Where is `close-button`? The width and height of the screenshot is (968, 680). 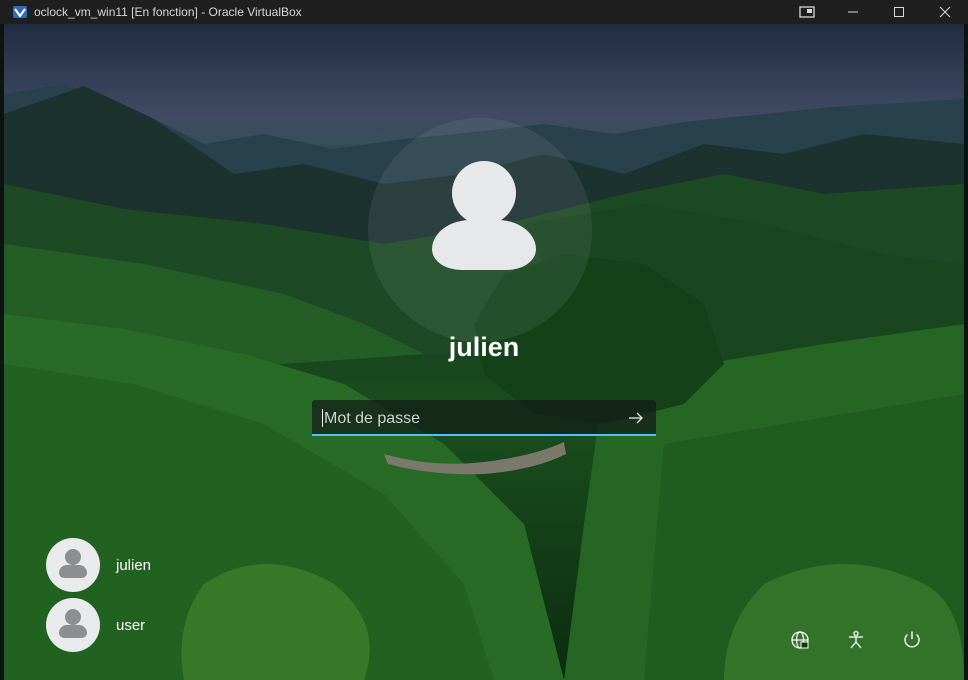 close-button is located at coordinates (945, 12).